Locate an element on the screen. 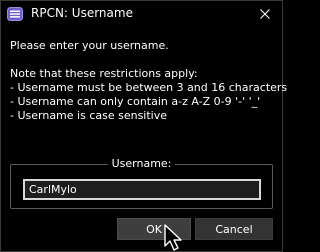 Image resolution: width=320 pixels, height=252 pixels. close-button is located at coordinates (265, 14).